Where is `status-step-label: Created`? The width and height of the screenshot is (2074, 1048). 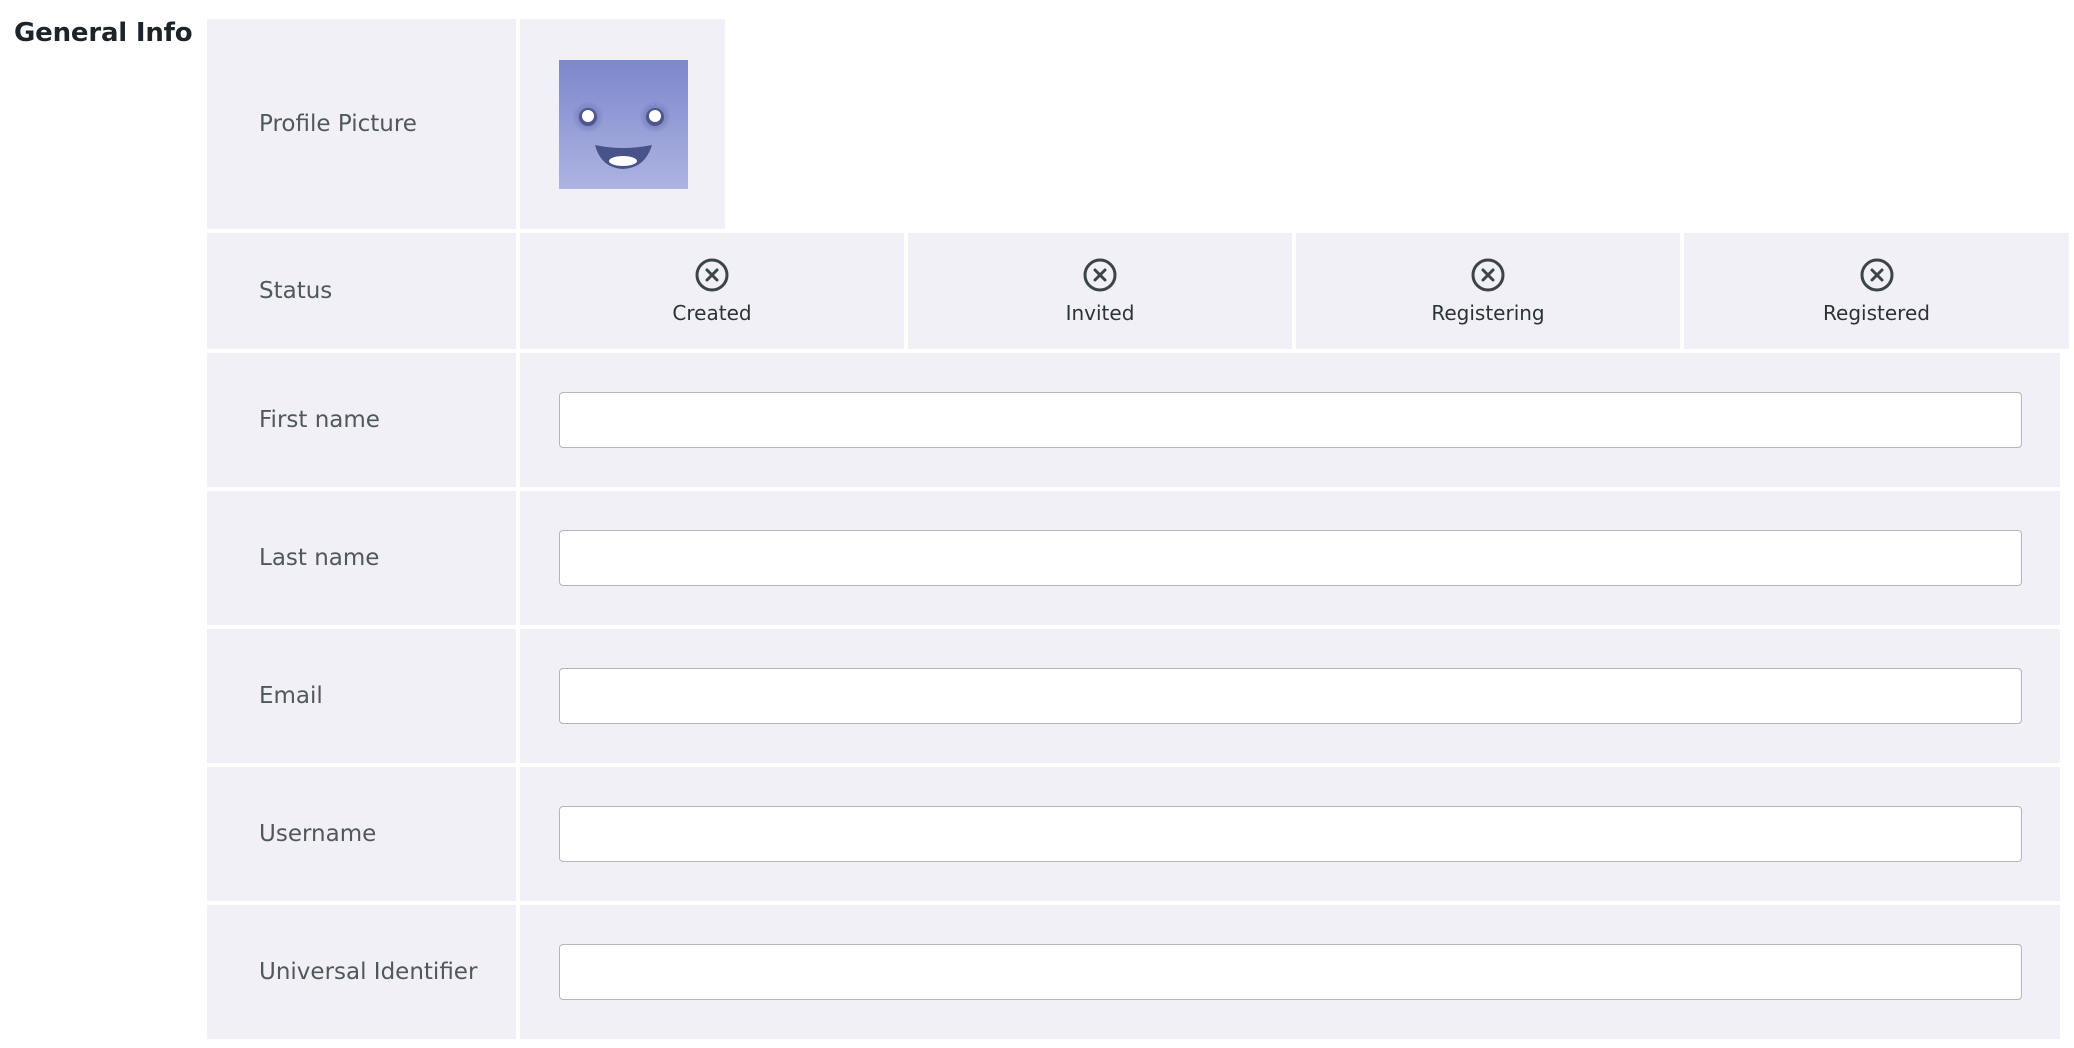 status-step-label: Created is located at coordinates (712, 313).